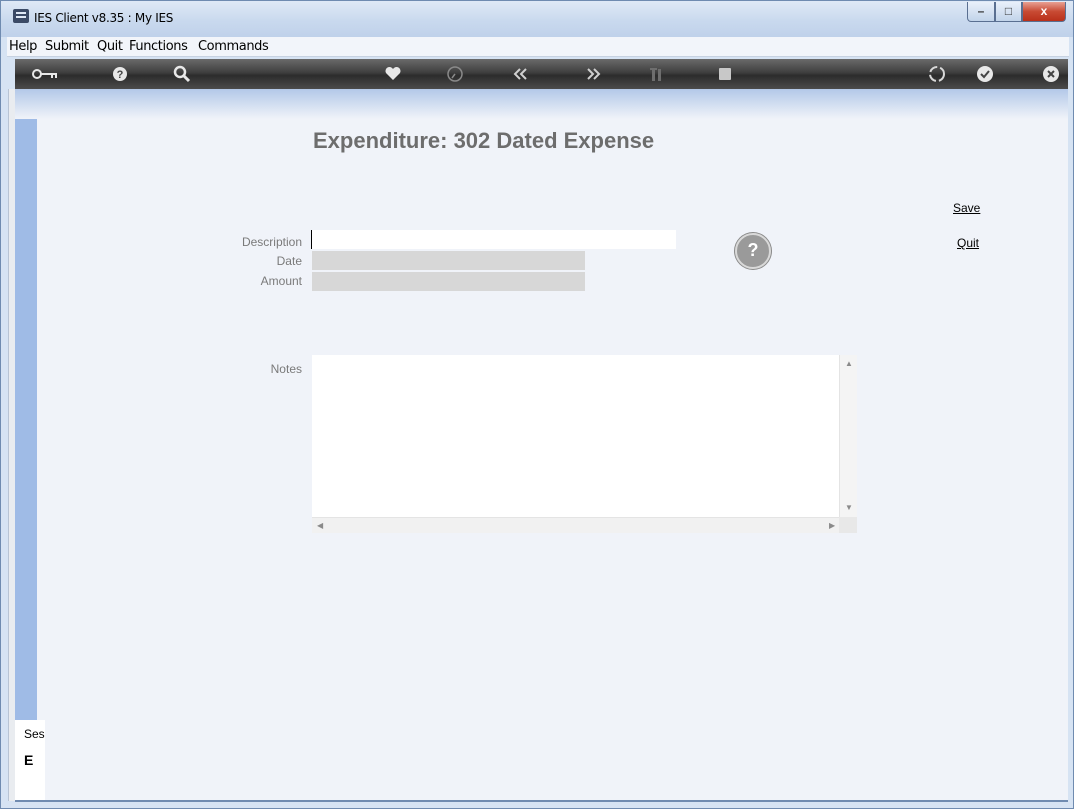 The image size is (1074, 809). I want to click on clock-icon, so click(455, 74).